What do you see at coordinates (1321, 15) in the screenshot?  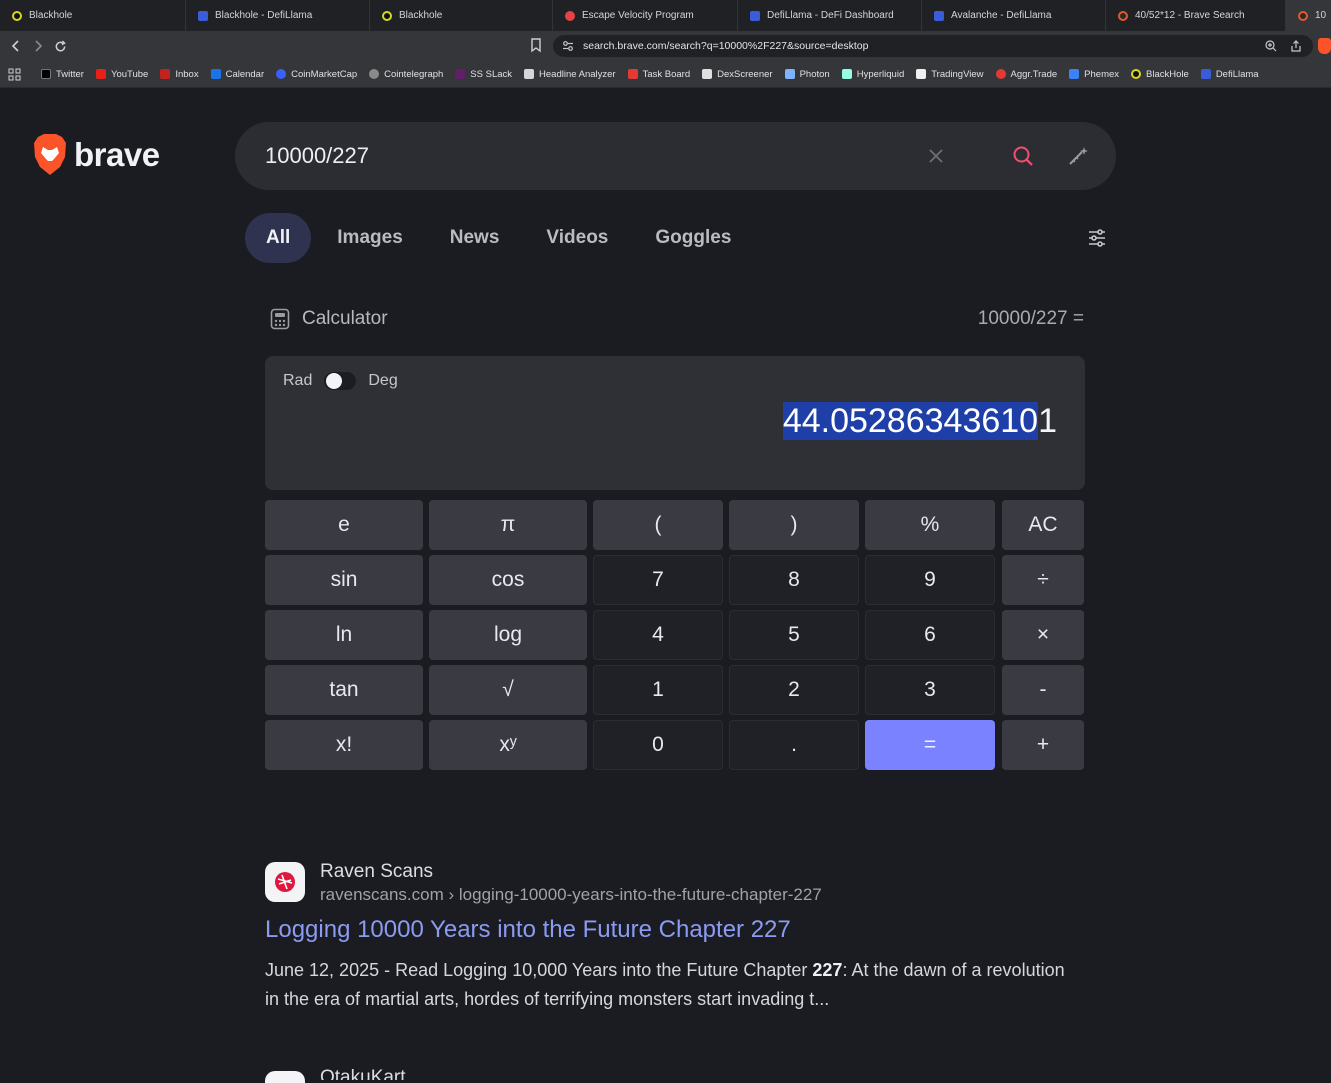 I see `tab-title: 10` at bounding box center [1321, 15].